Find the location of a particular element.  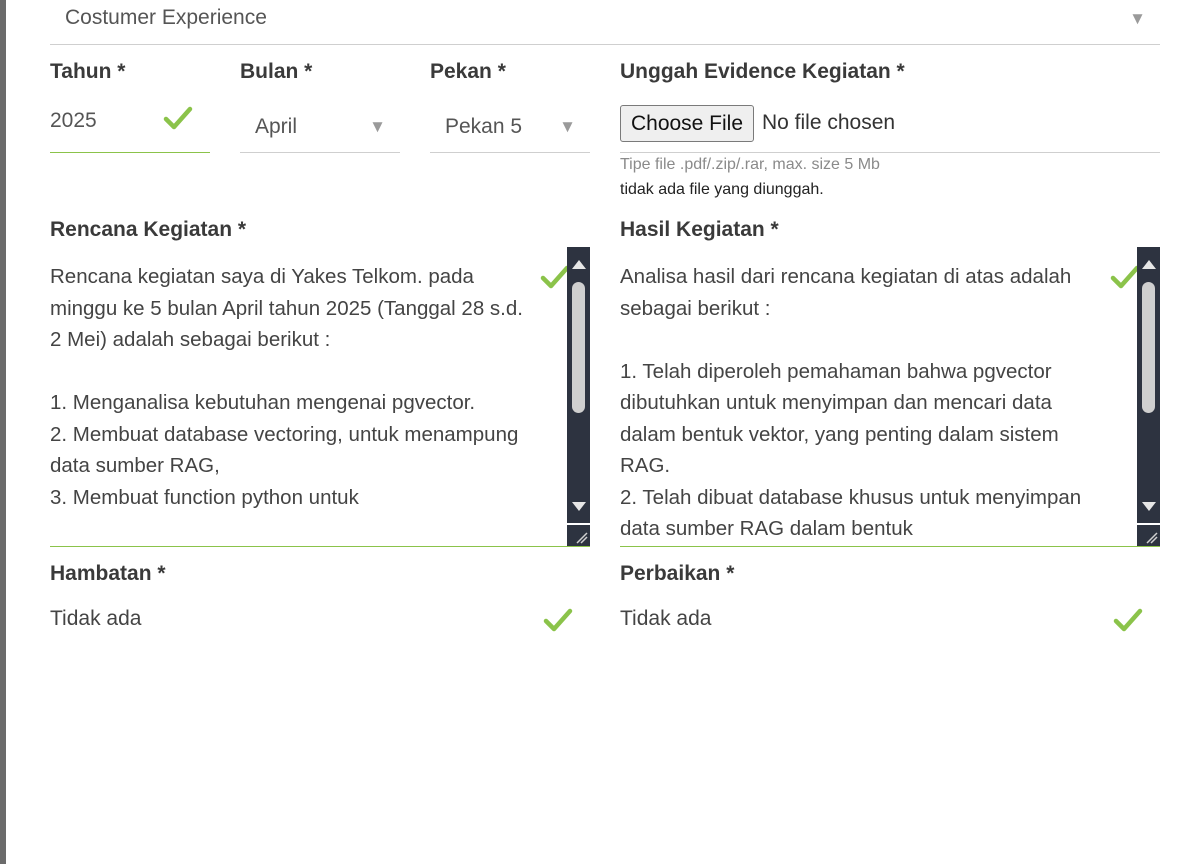

evidence-label: Unggah Evidence Kegiatan * is located at coordinates (762, 71).